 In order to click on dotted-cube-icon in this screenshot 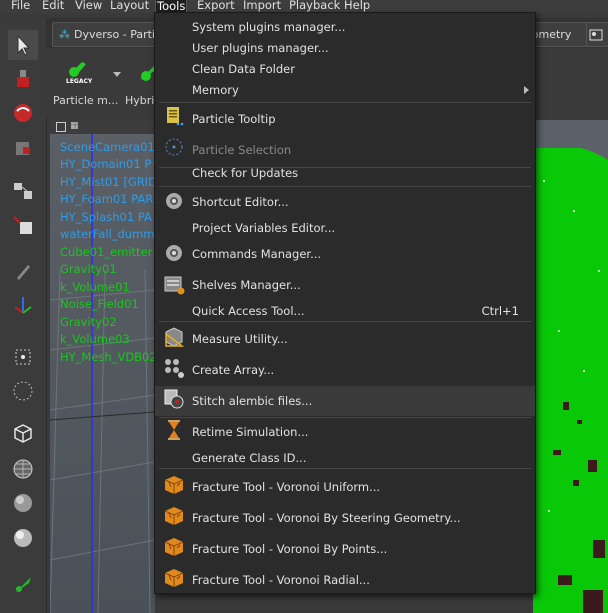, I will do `click(23, 357)`.